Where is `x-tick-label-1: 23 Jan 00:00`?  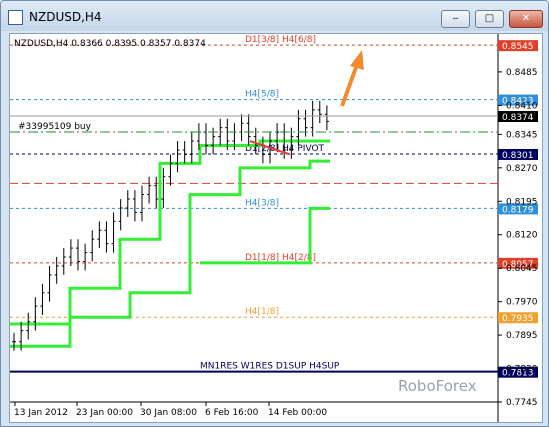
x-tick-label-1: 23 Jan 00:00 is located at coordinates (104, 413).